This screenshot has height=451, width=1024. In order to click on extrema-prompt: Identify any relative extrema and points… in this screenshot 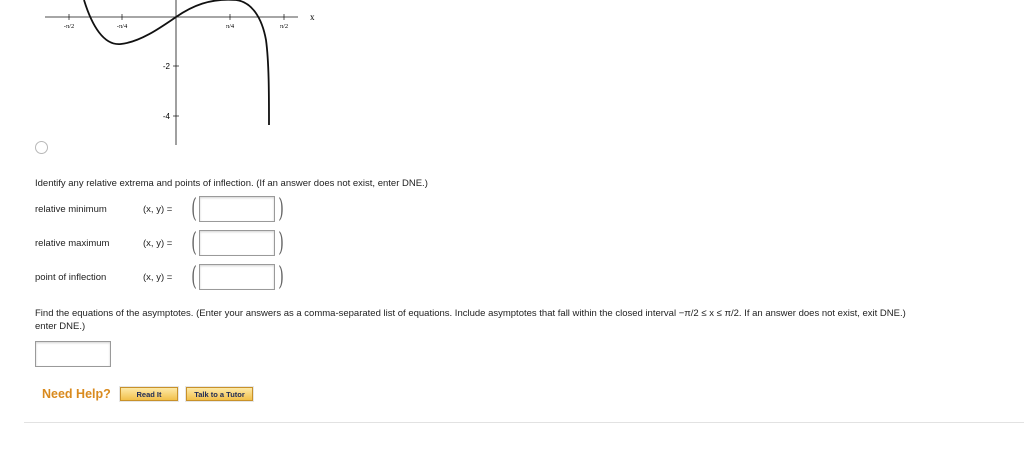, I will do `click(231, 183)`.